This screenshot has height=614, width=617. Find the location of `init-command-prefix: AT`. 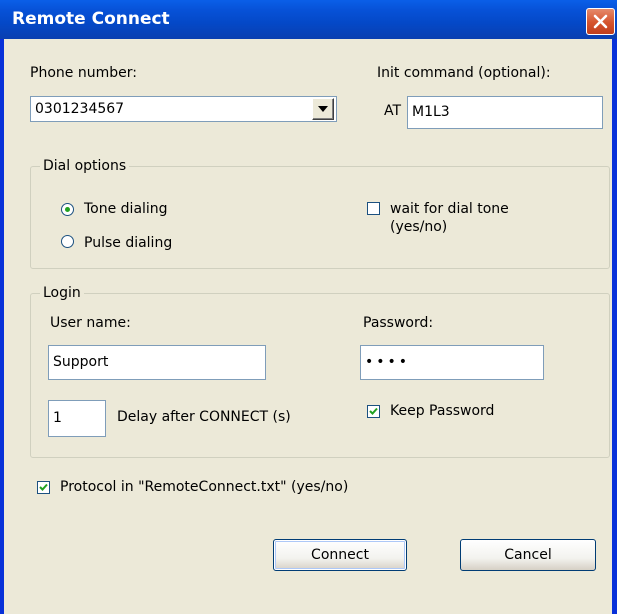

init-command-prefix: AT is located at coordinates (393, 111).